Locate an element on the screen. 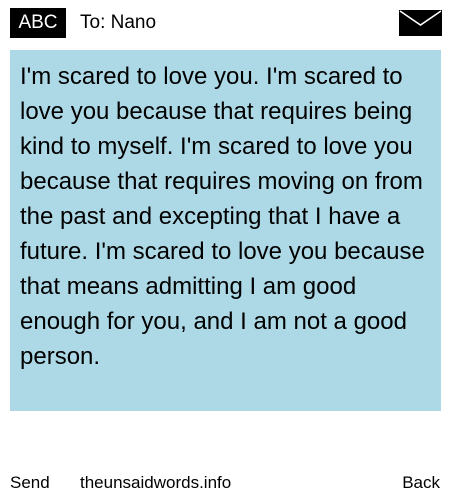 The width and height of the screenshot is (450, 500). input-mode-badge: ABC is located at coordinates (38, 23).